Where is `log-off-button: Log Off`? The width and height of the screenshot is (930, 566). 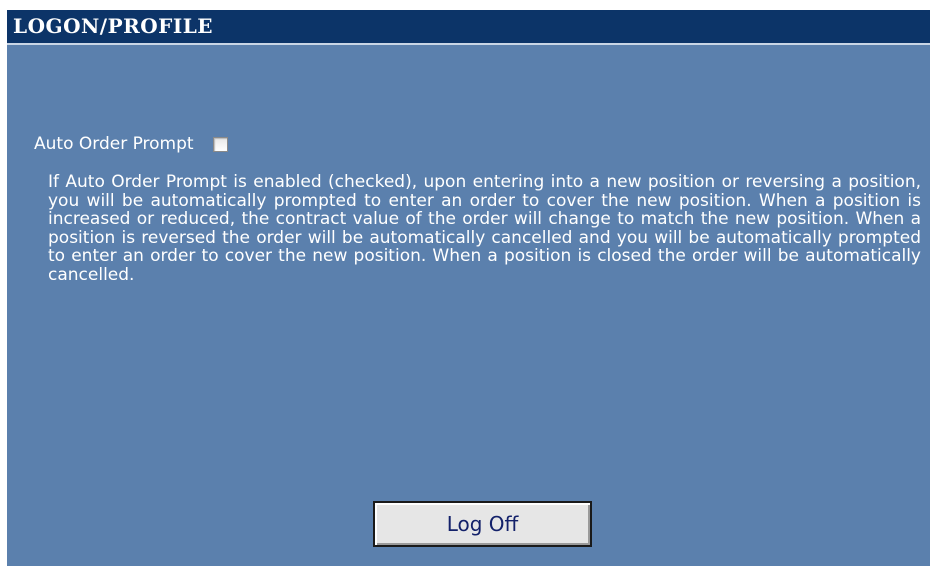
log-off-button: Log Off is located at coordinates (482, 524).